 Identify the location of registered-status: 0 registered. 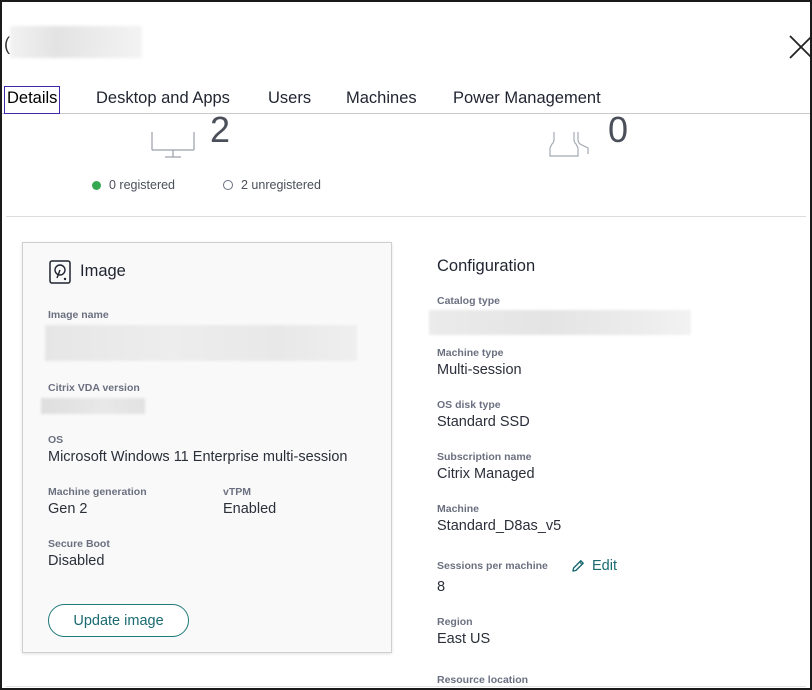
(133, 185).